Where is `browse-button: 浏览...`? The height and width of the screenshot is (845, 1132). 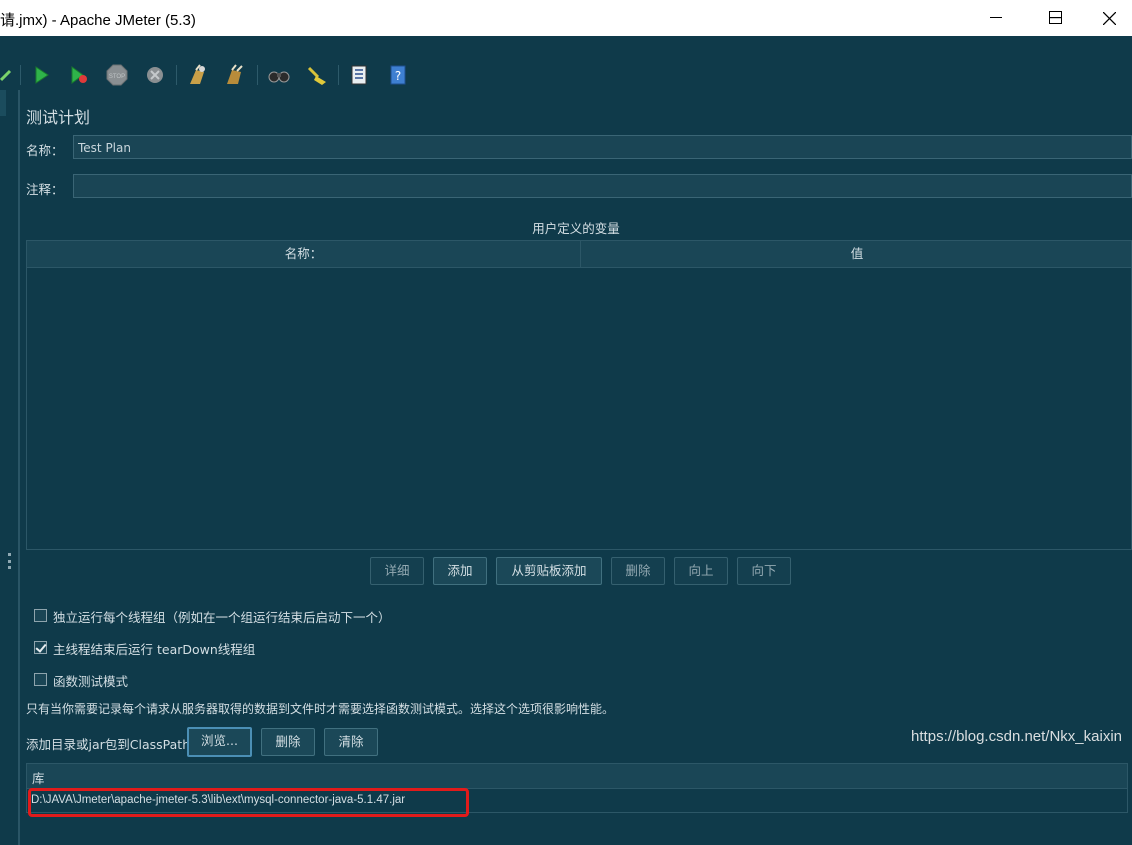 browse-button: 浏览... is located at coordinates (219, 742).